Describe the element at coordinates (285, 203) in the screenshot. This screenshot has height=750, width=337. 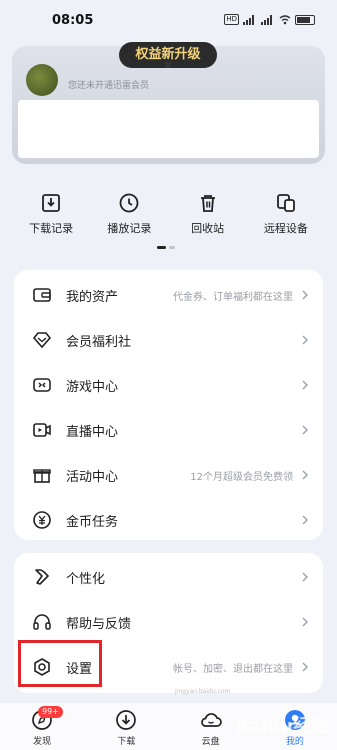
I see `devices-icon` at that location.